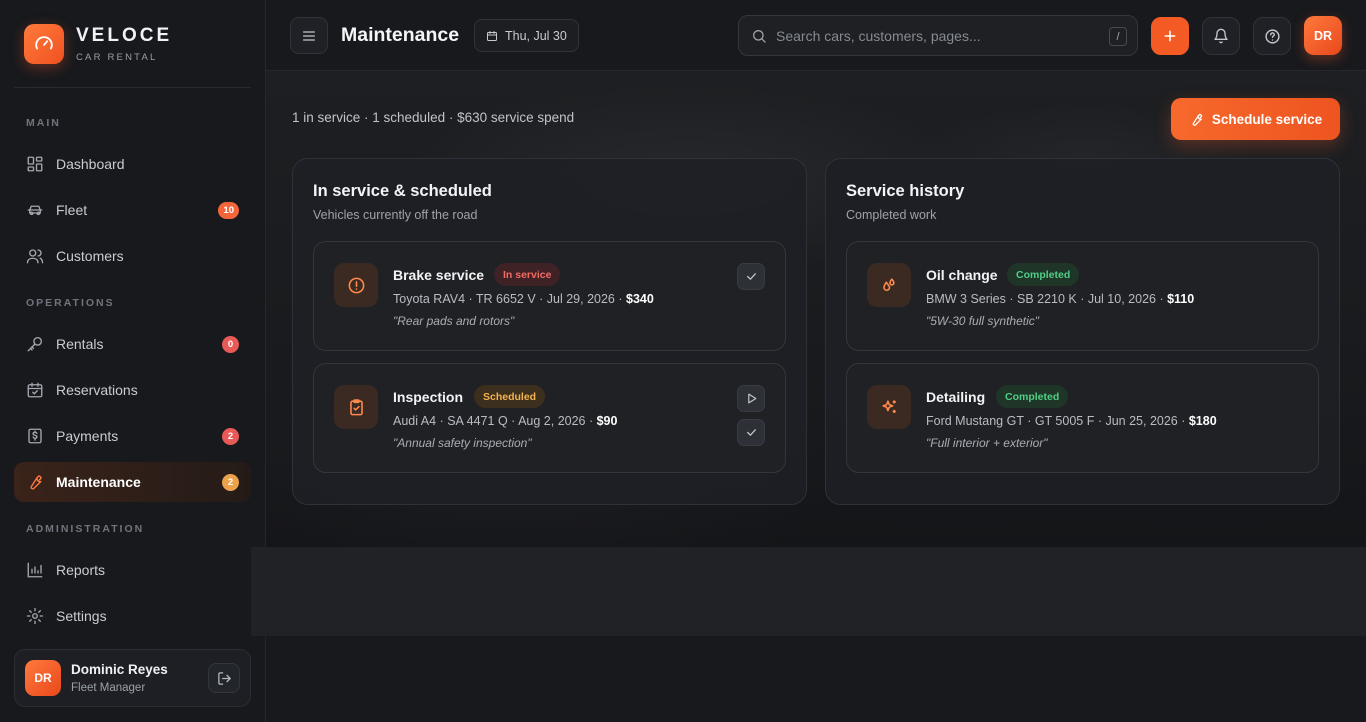 This screenshot has height=722, width=1366. I want to click on dashboard-icon, so click(35, 164).